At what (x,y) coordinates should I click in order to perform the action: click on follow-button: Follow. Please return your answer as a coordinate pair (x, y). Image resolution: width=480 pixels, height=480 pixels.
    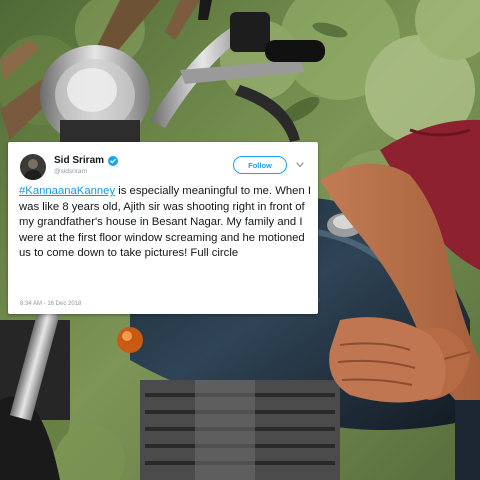
    Looking at the image, I should click on (260, 165).